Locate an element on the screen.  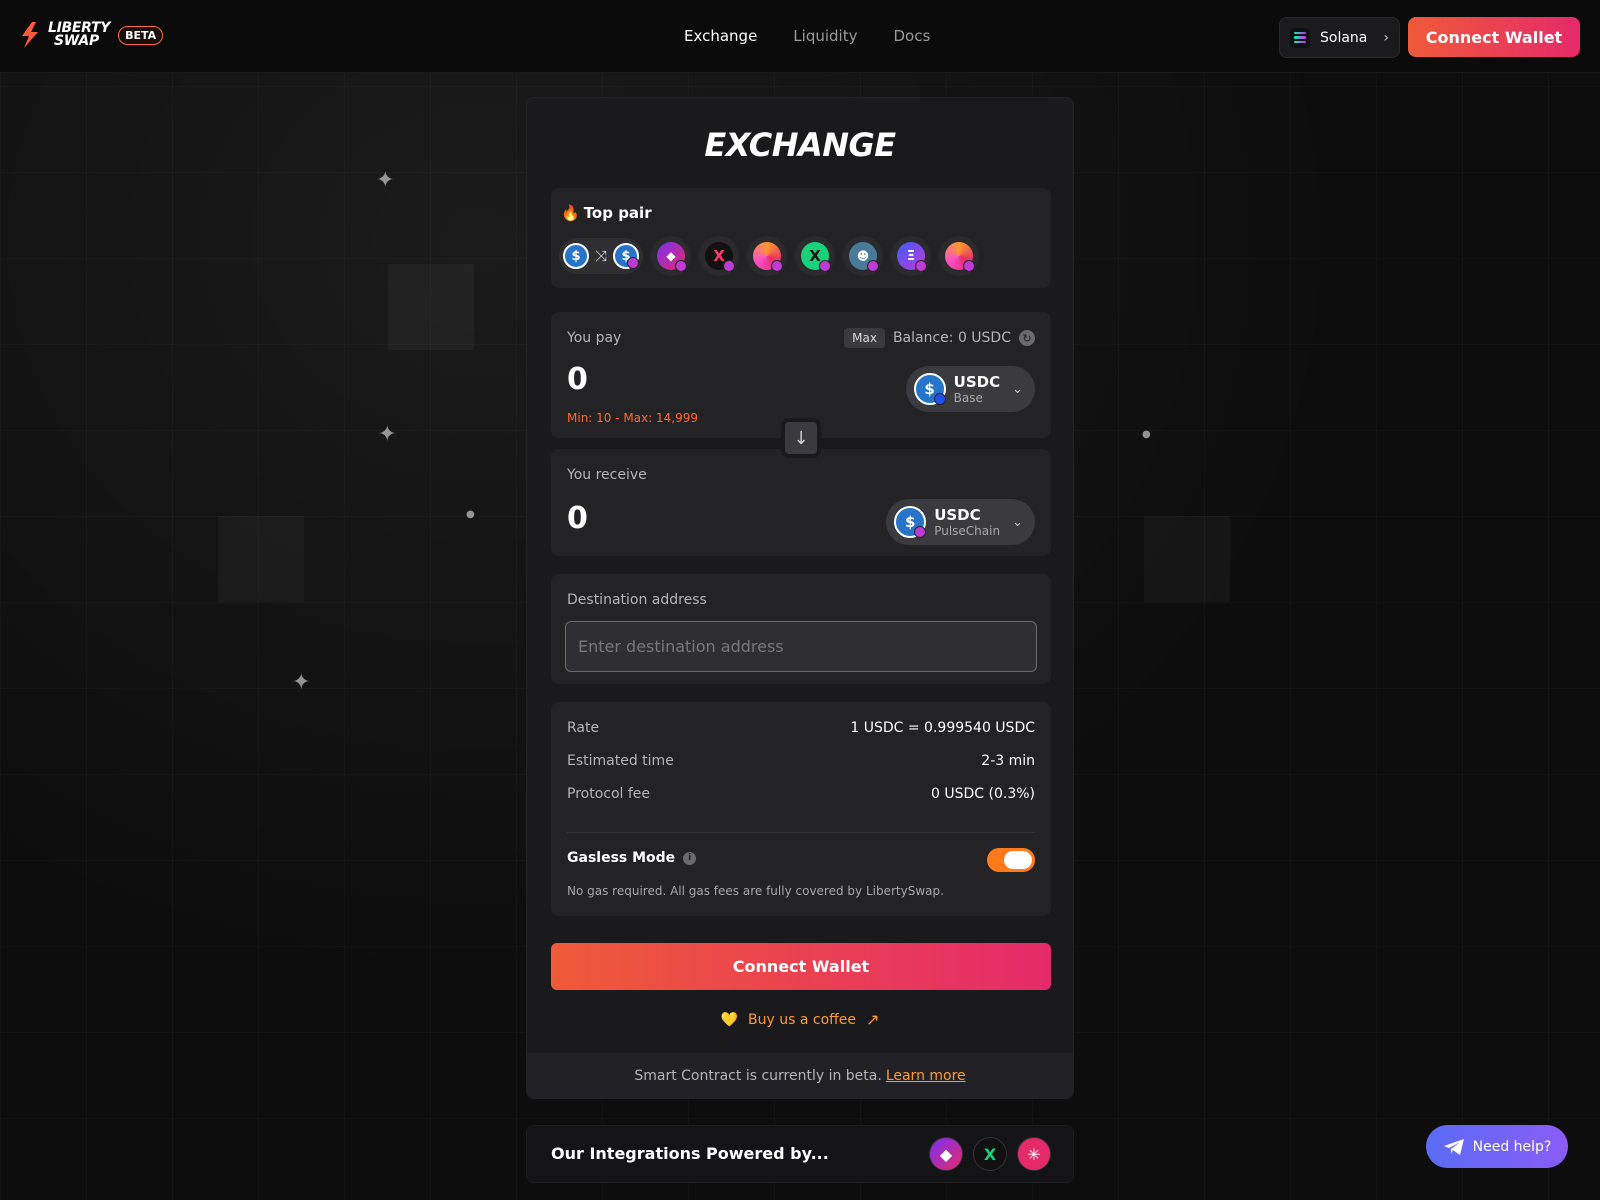
stablecoin-icon: Ξ is located at coordinates (912, 257).